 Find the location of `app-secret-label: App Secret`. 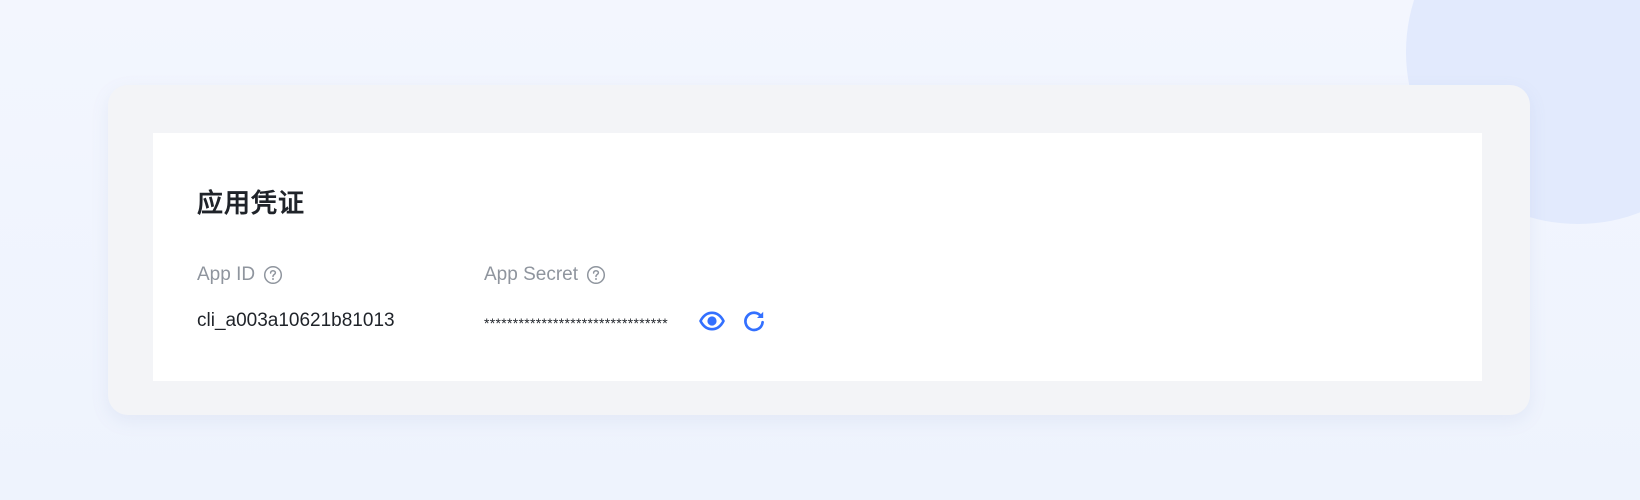

app-secret-label: App Secret is located at coordinates (531, 274).